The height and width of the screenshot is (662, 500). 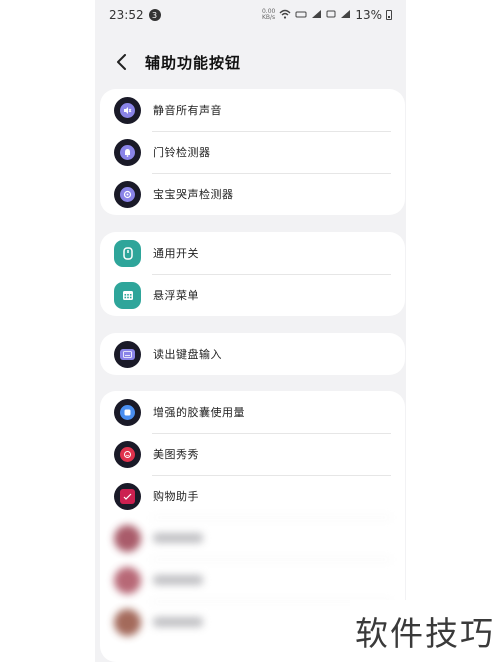 I want to click on list-item-label: 美图秀秀, so click(x=176, y=454).